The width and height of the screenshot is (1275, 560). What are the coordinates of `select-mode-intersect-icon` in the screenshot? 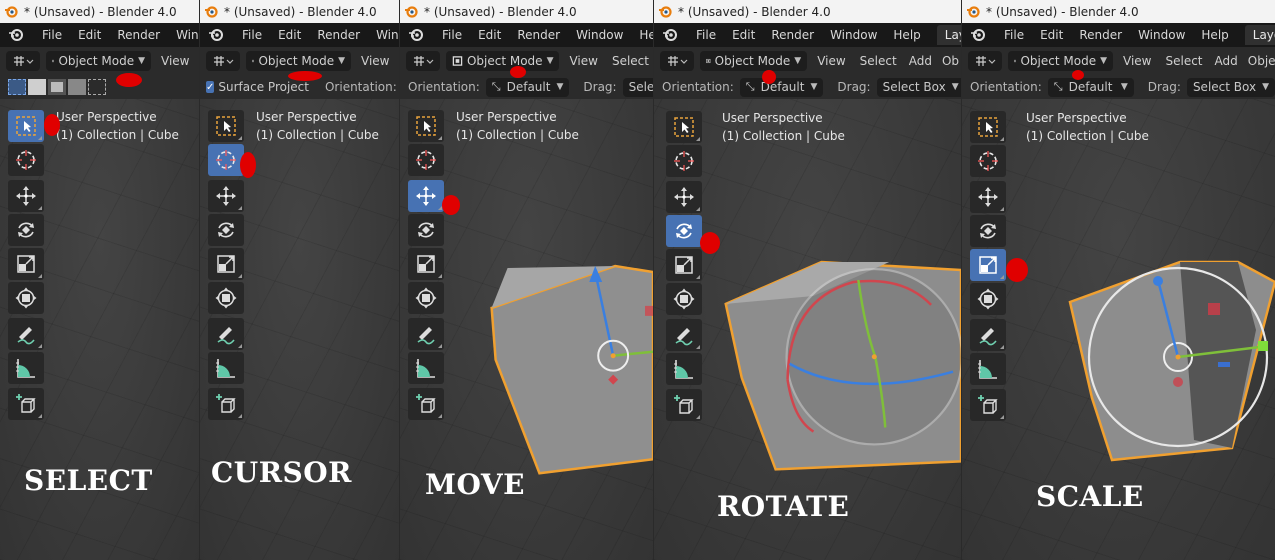 It's located at (97, 87).